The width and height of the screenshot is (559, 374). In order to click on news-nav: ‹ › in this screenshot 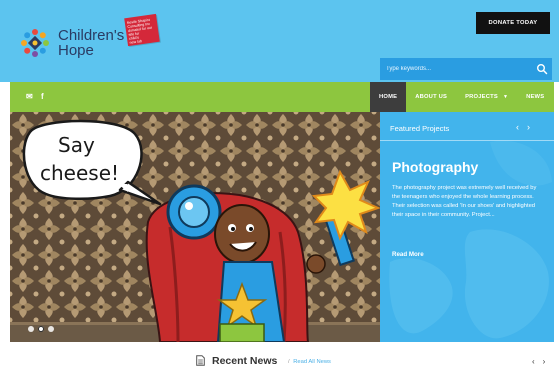, I will do `click(538, 361)`.